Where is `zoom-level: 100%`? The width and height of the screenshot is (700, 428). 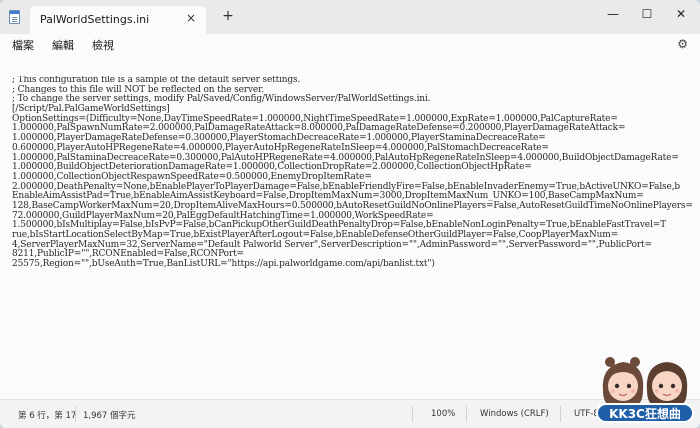
zoom-level: 100% is located at coordinates (443, 414).